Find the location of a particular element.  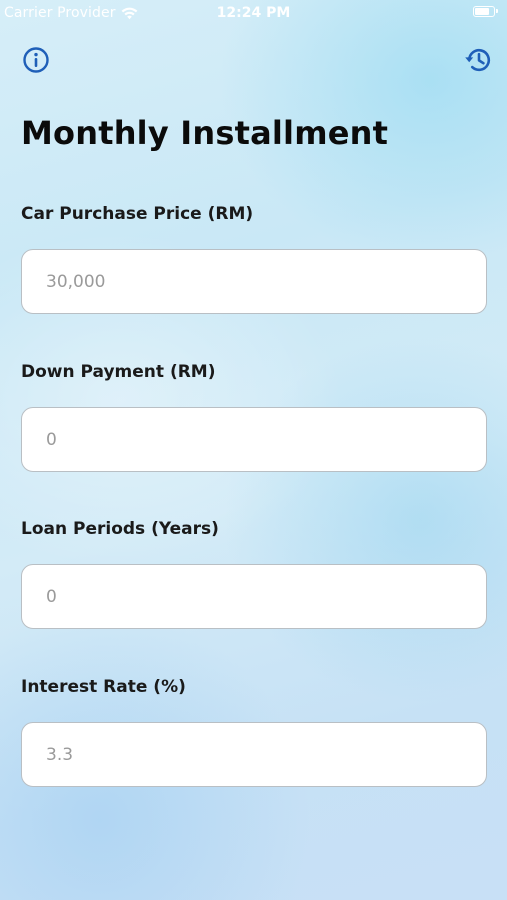

history-button is located at coordinates (478, 60).